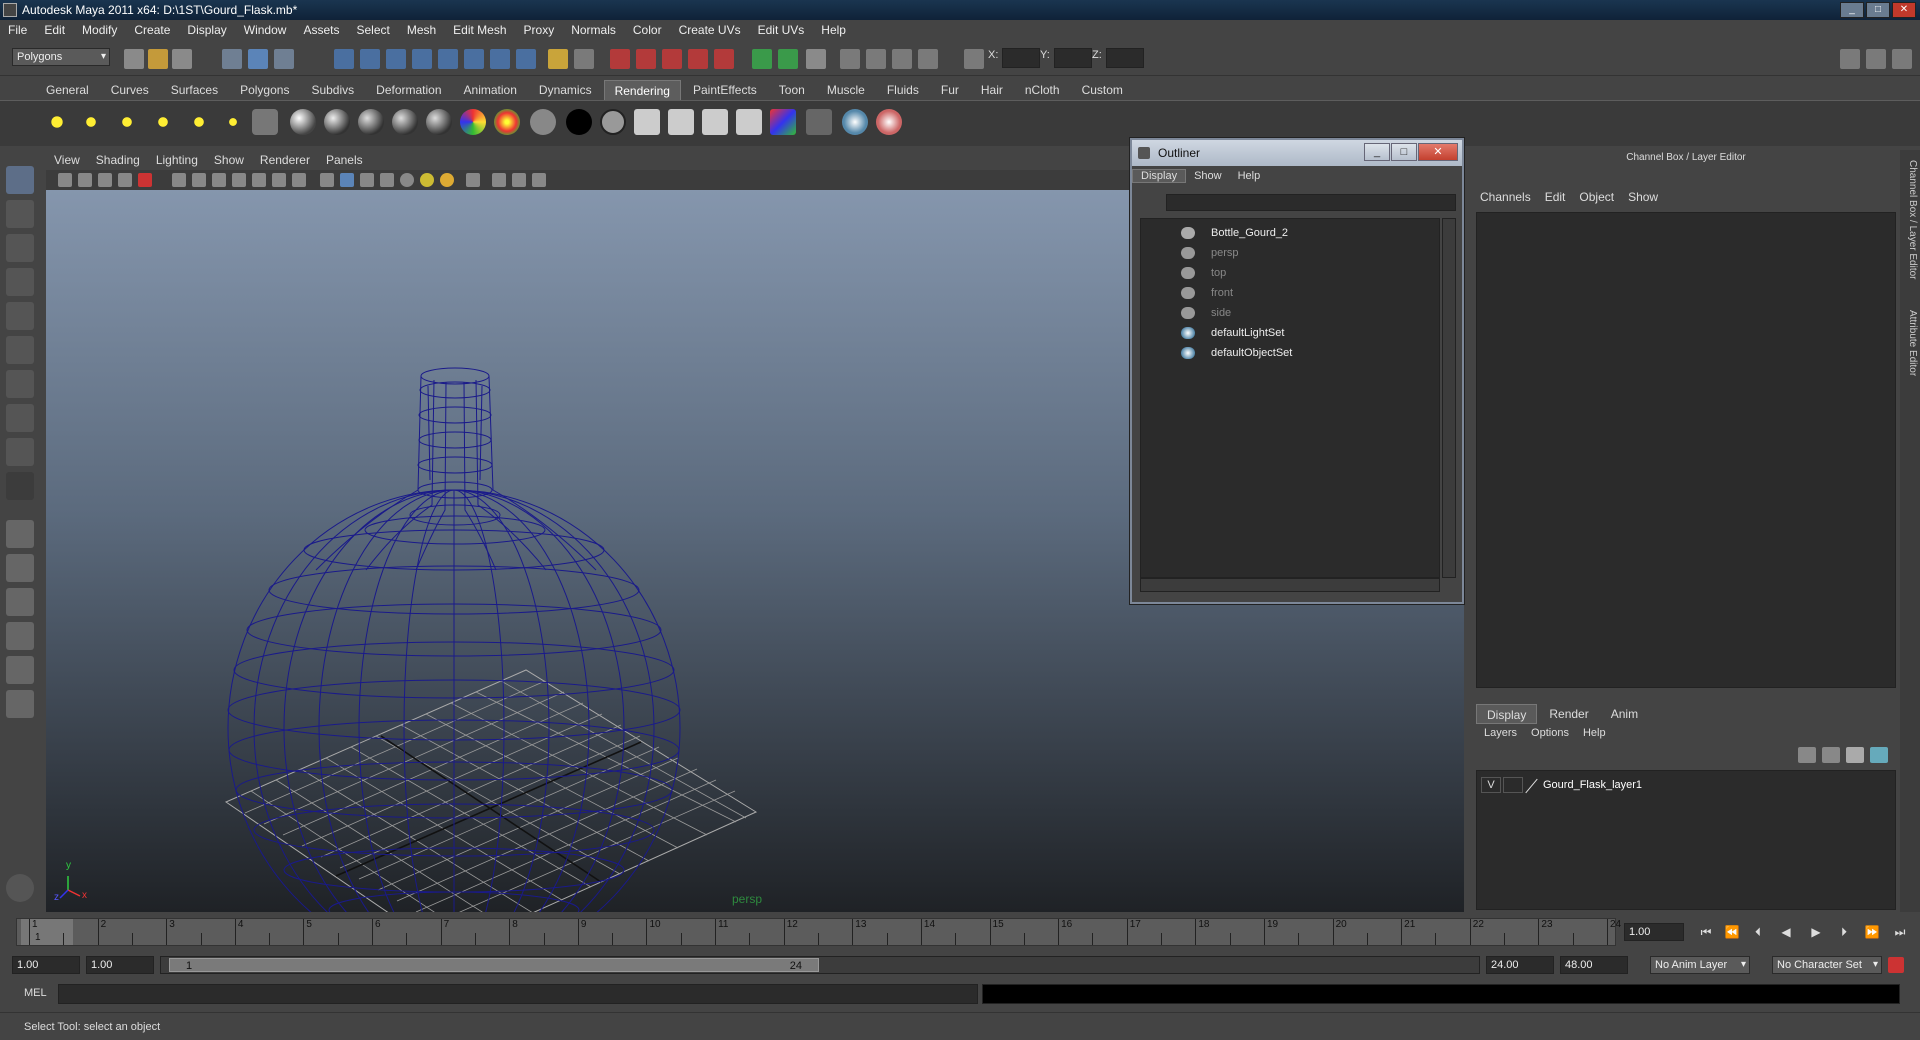  Describe the element at coordinates (371, 122) in the screenshot. I see `shader-phonge-icon` at that location.